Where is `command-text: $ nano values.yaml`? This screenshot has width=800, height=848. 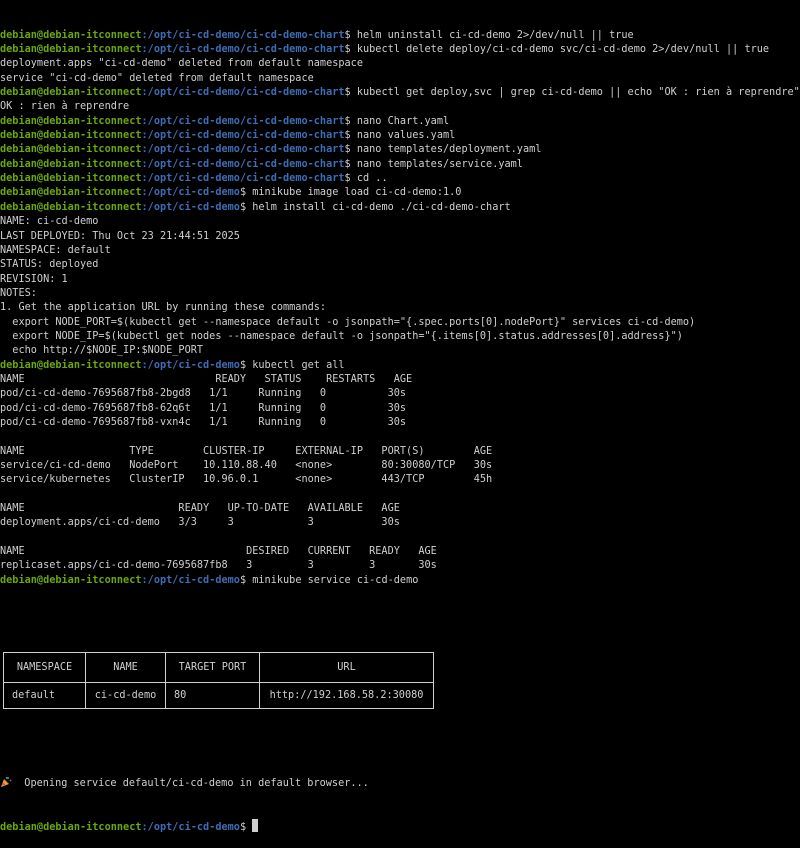 command-text: $ nano values.yaml is located at coordinates (400, 136).